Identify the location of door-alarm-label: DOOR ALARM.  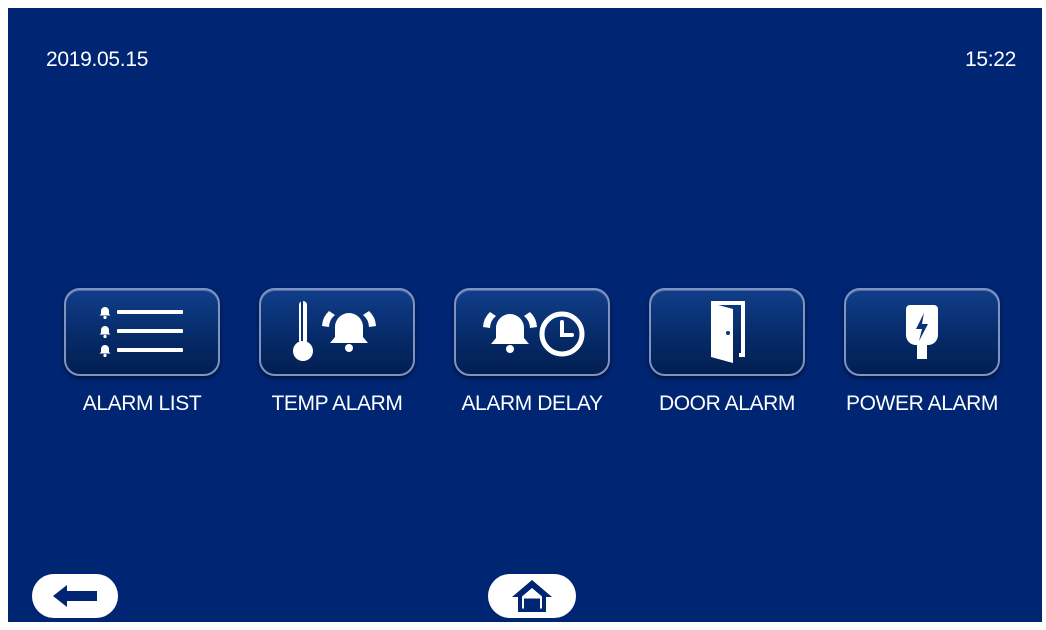
(727, 403).